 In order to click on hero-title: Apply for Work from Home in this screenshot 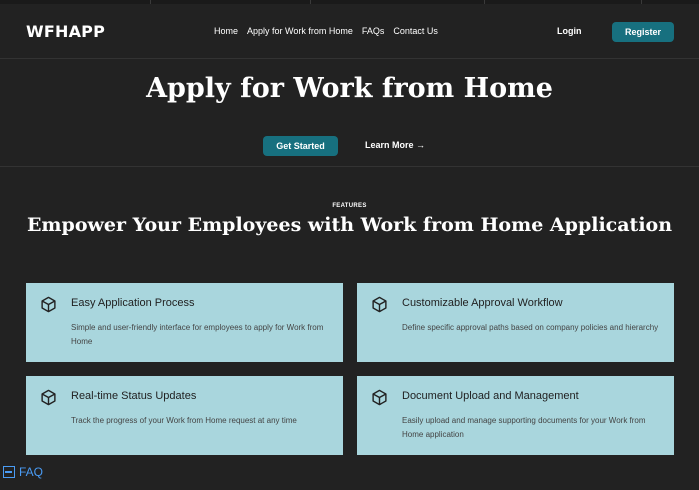, I will do `click(349, 88)`.